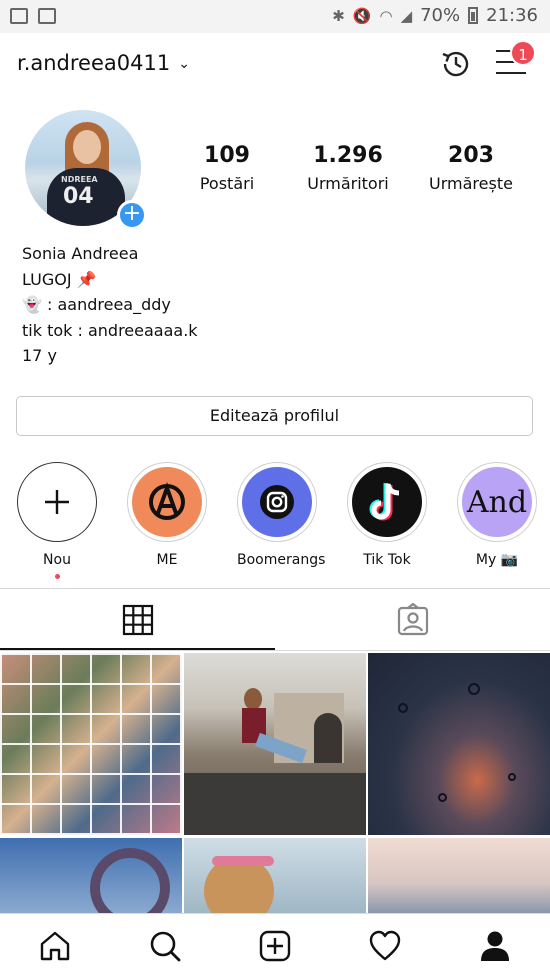  What do you see at coordinates (165, 946) in the screenshot?
I see `search-icon` at bounding box center [165, 946].